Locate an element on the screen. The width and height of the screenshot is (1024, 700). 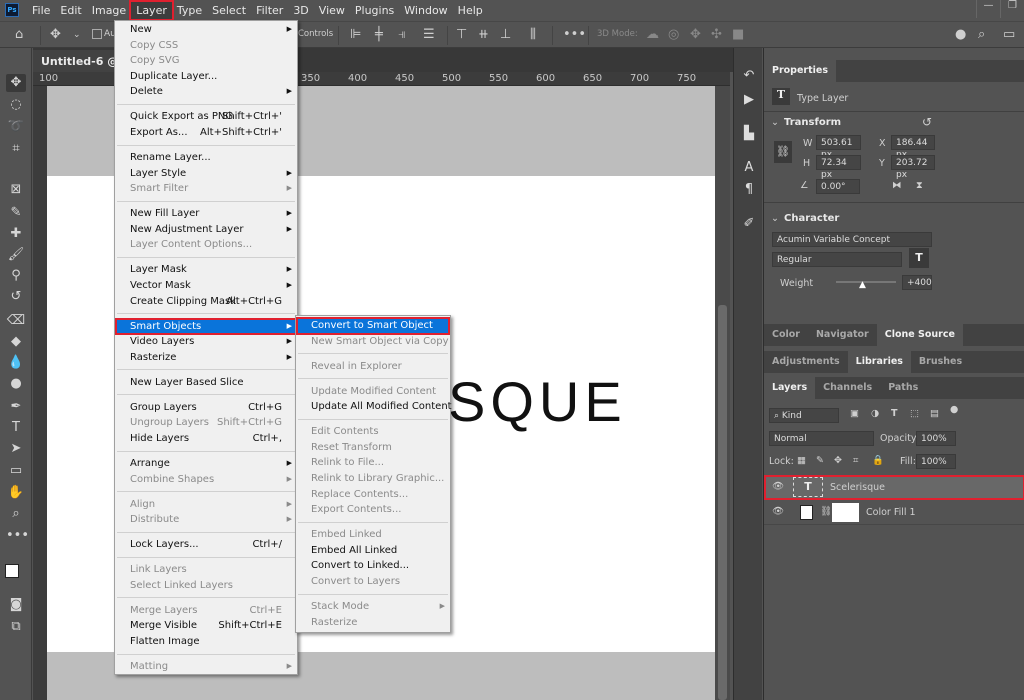
menu-item-hide-layers: Hide Layers Ctrl+, is located at coordinates (206, 439).